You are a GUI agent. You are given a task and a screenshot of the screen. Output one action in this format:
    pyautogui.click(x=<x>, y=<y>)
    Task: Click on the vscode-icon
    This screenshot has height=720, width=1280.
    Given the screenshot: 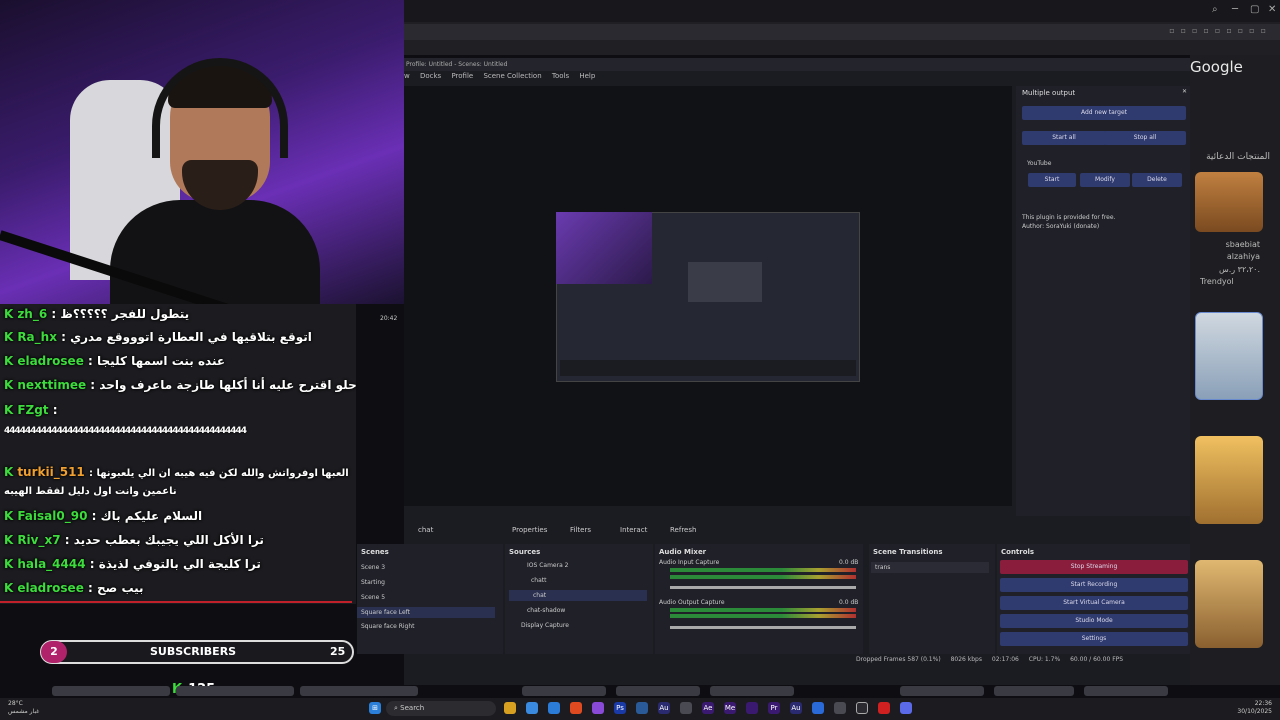 What is the action you would take?
    pyautogui.click(x=554, y=708)
    